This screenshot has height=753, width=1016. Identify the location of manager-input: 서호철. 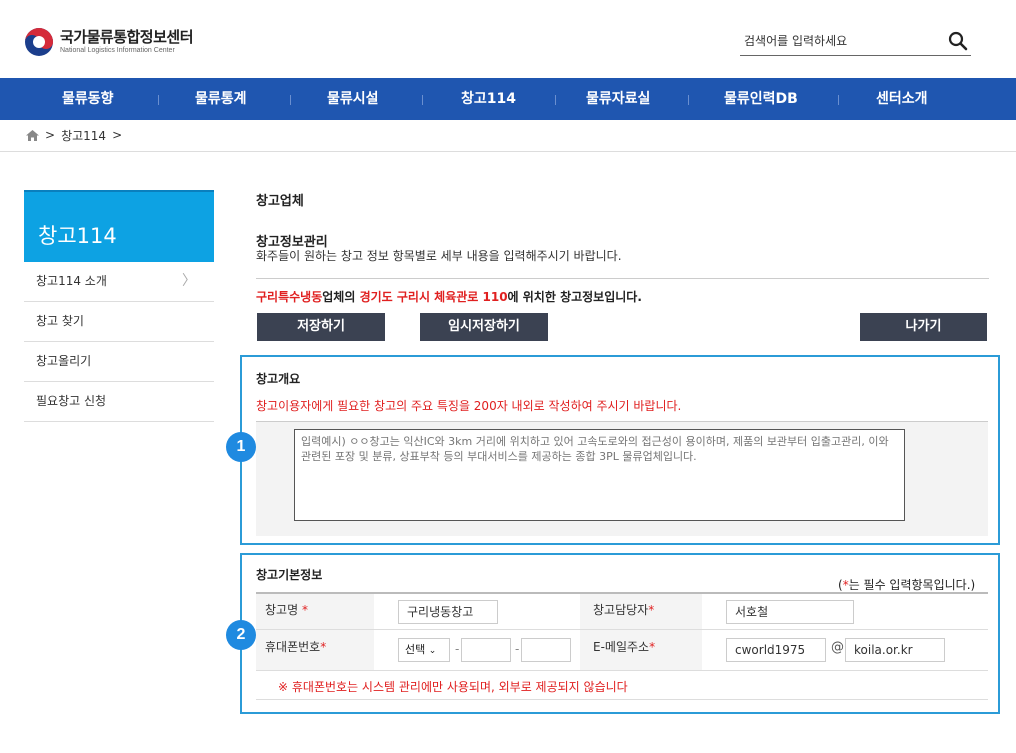
(790, 612).